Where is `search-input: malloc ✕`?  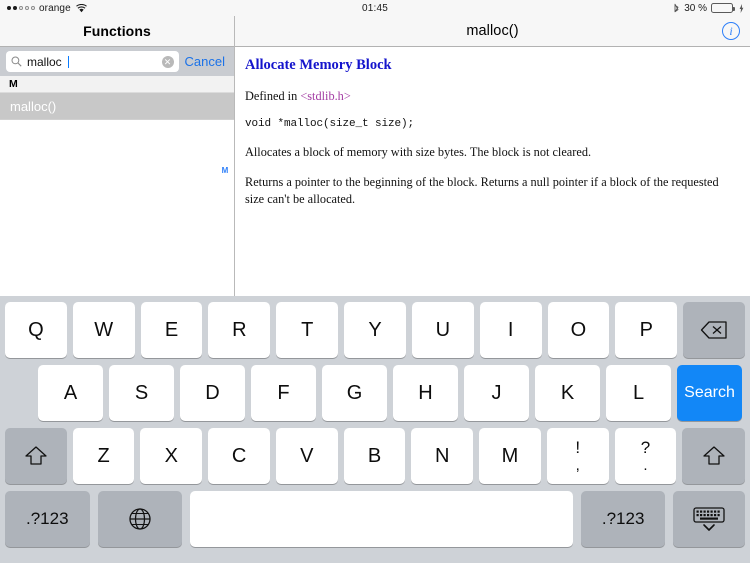 search-input: malloc ✕ is located at coordinates (92, 61).